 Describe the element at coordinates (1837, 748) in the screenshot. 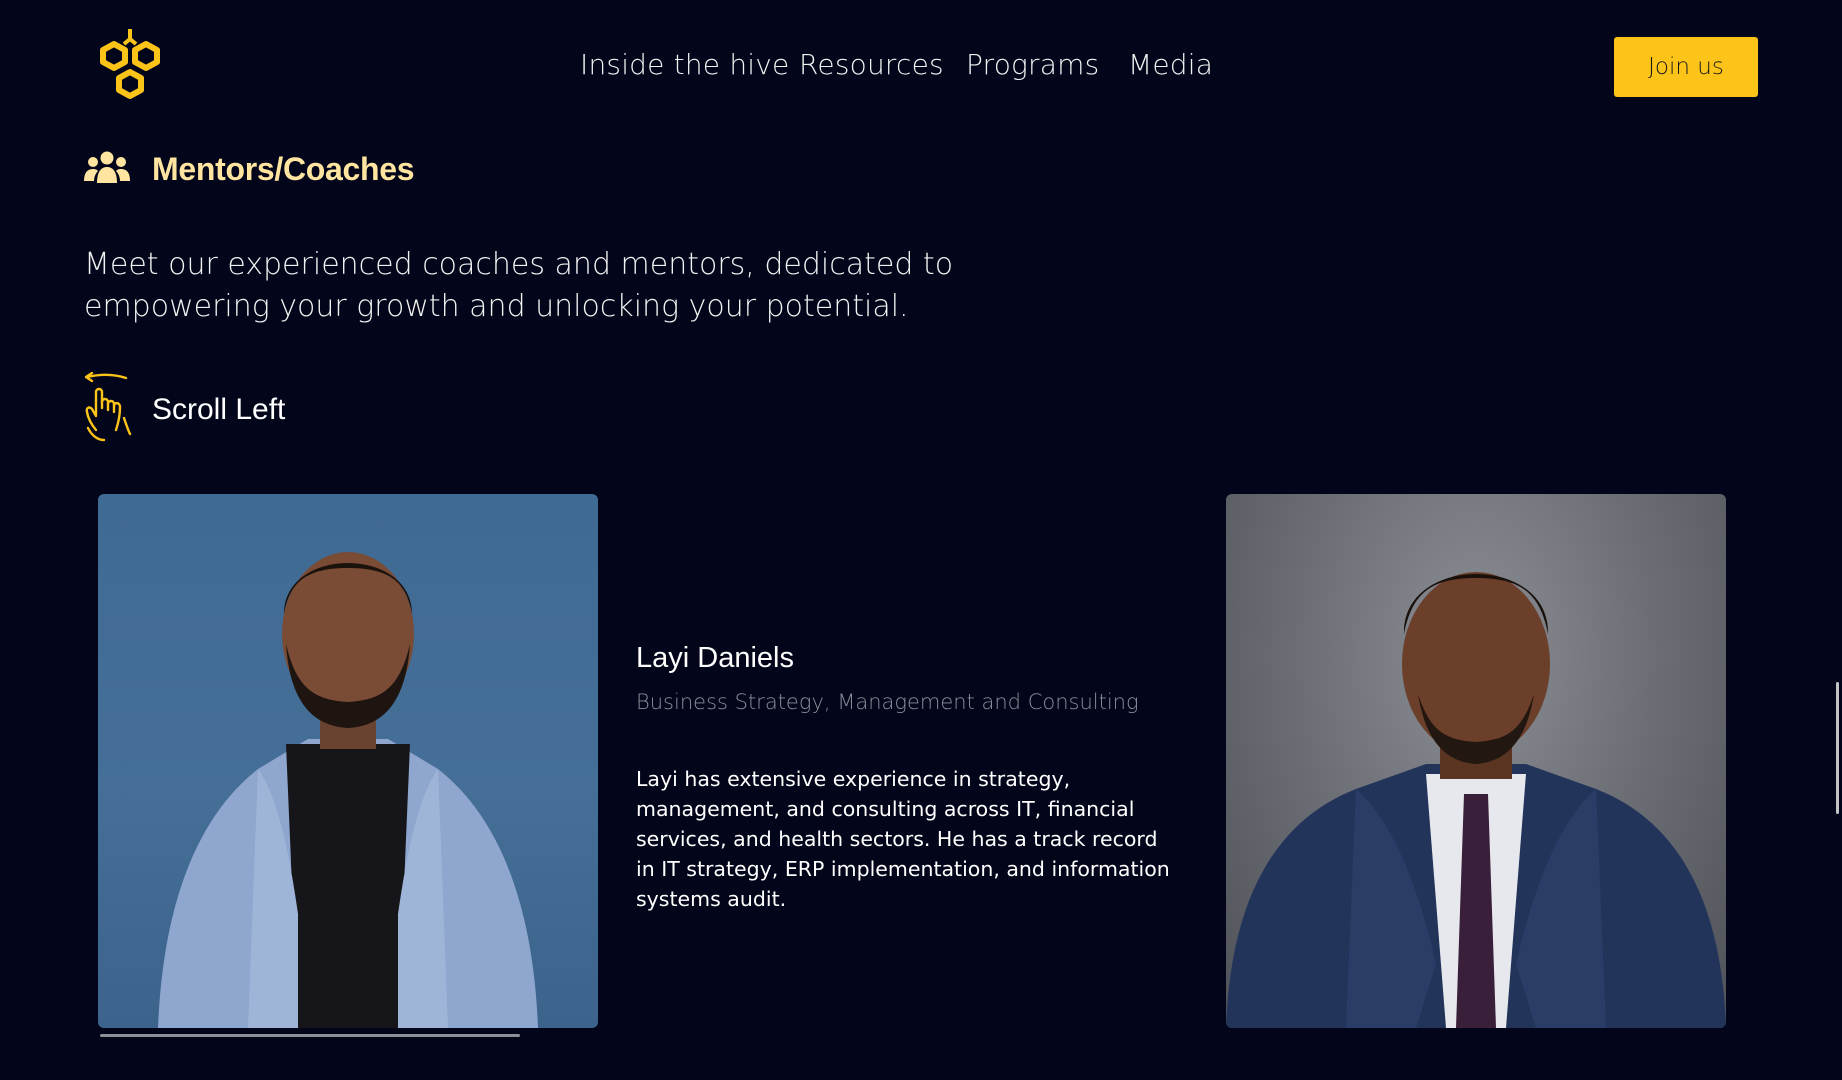

I see `page-scrollbar` at that location.